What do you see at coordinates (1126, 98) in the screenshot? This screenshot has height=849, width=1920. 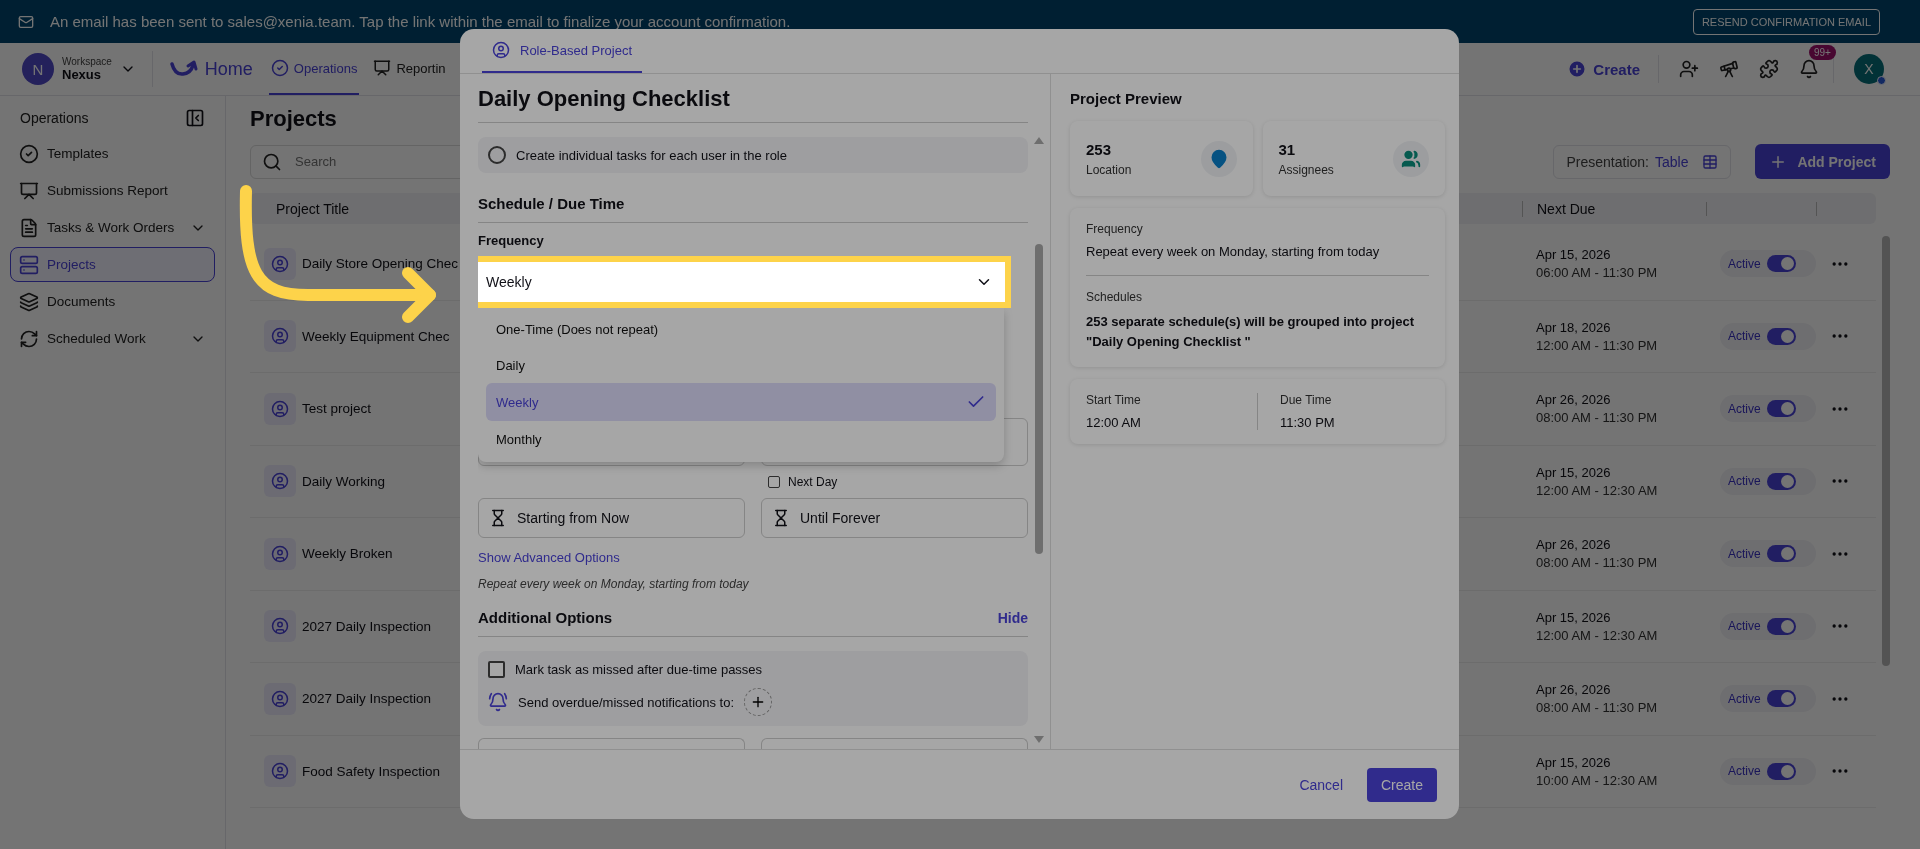 I see `preview-title: Project Preview` at bounding box center [1126, 98].